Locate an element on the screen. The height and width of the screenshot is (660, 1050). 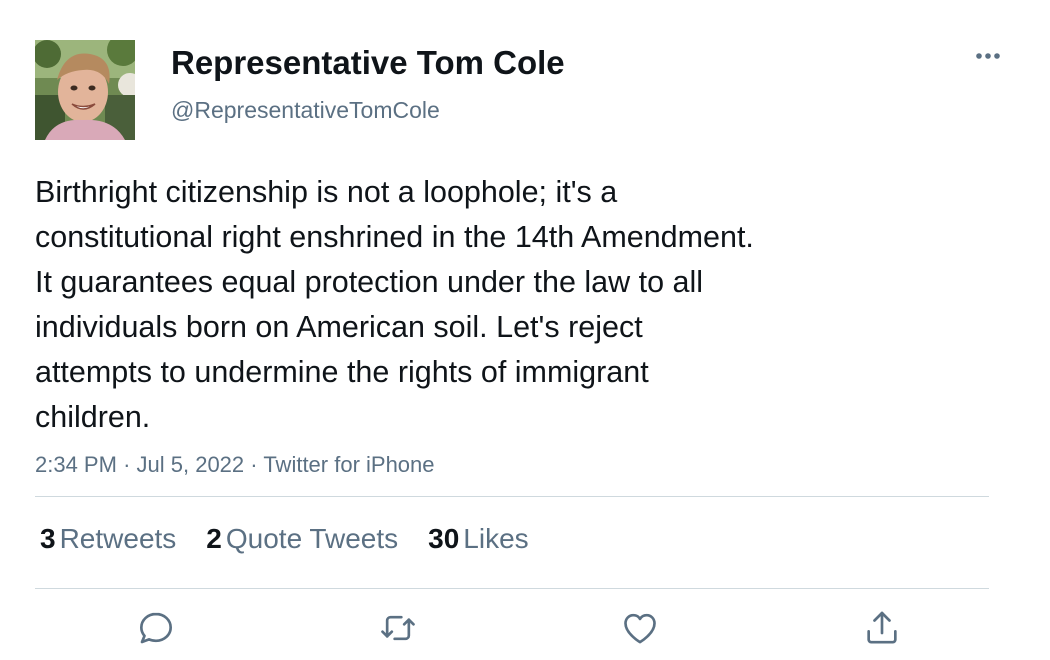
quote-tweets-stat: 2 Quote Tweets is located at coordinates (302, 539).